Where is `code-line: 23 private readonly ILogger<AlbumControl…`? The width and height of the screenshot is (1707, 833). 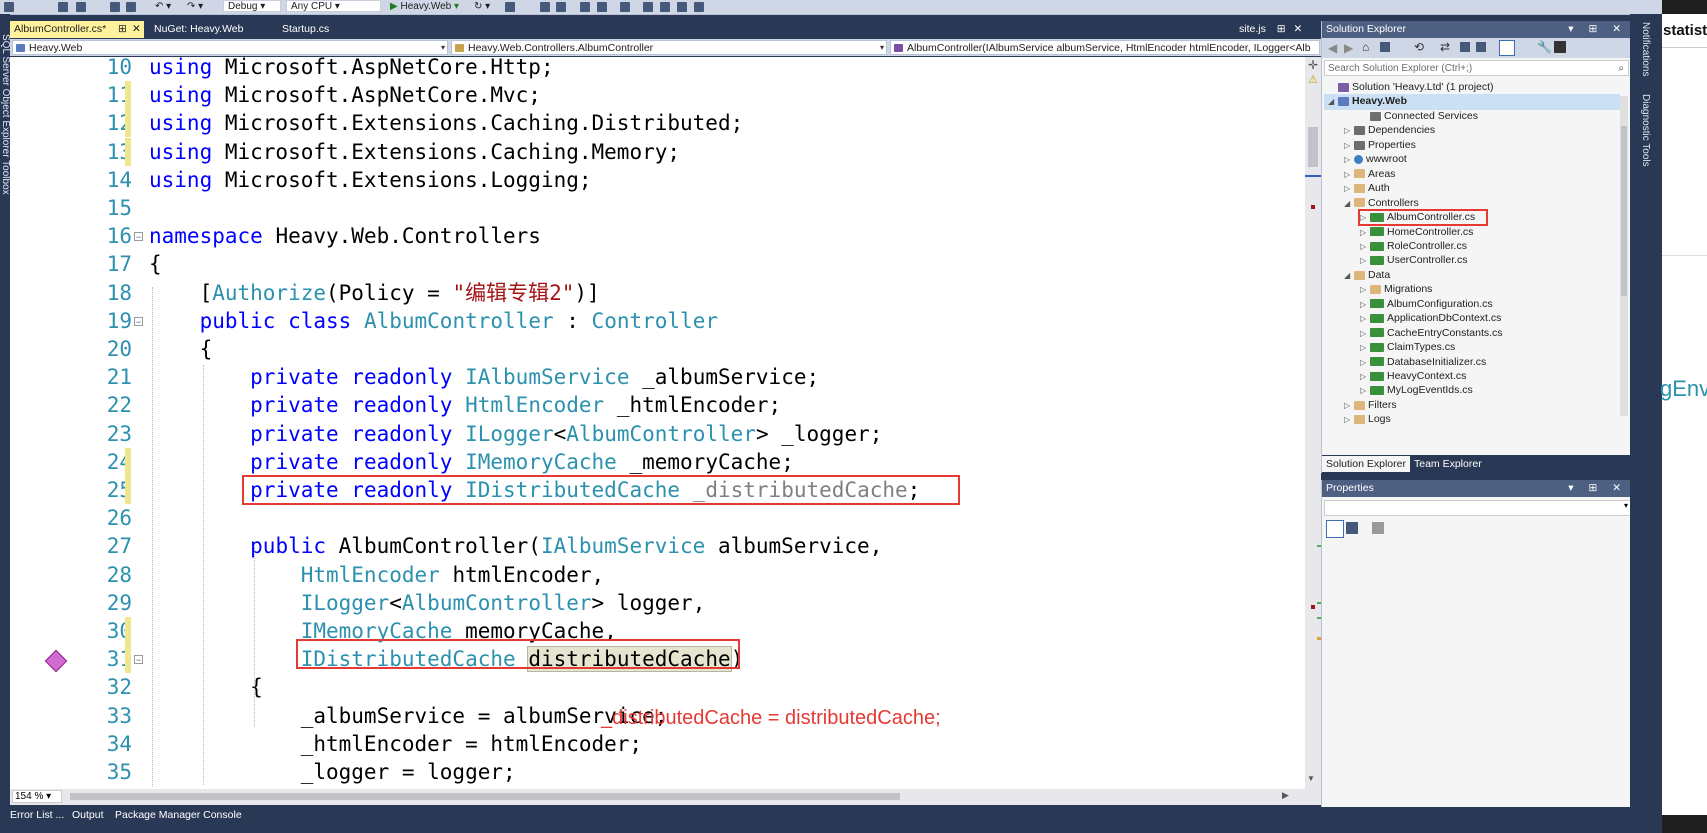
code-line: 23 private readonly ILogger<AlbumControl… is located at coordinates (650, 434).